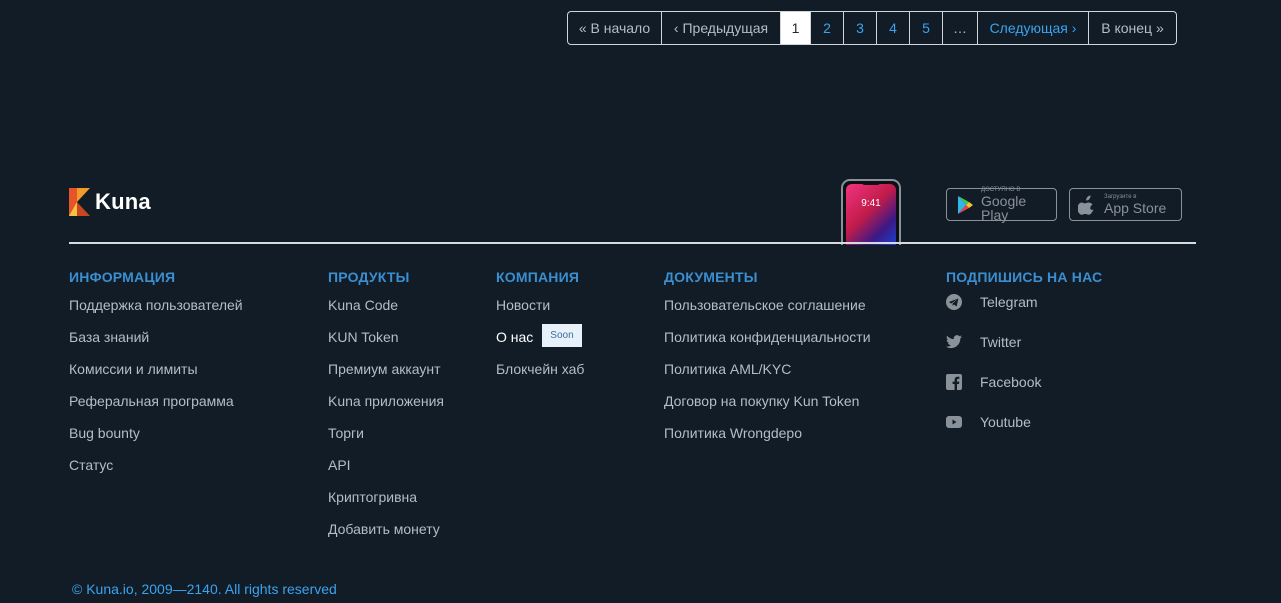  Describe the element at coordinates (123, 201) in the screenshot. I see `logo-text: Kuna` at that location.